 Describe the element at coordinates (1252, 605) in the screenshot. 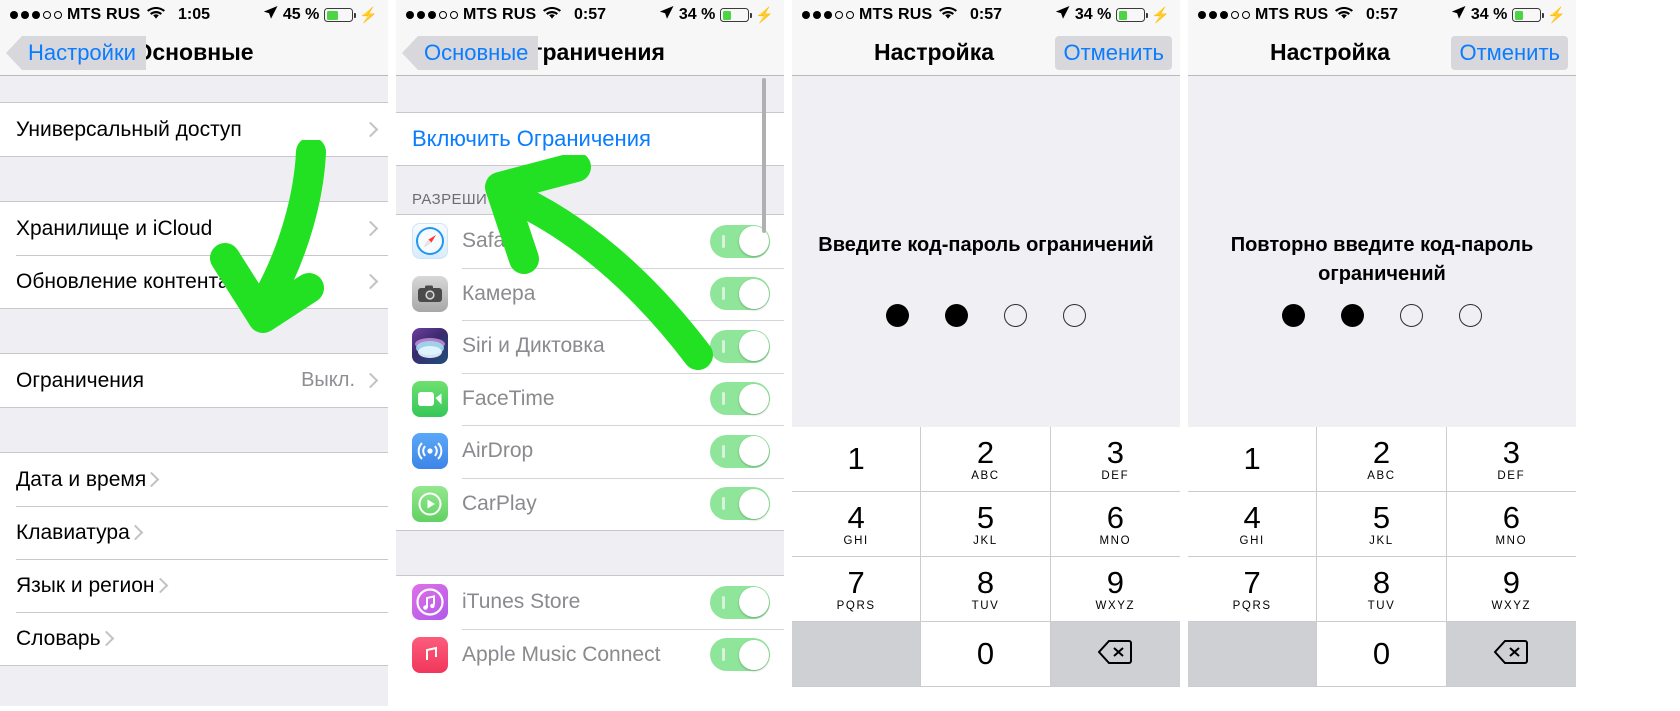

I see `key-letters: PQRS` at that location.